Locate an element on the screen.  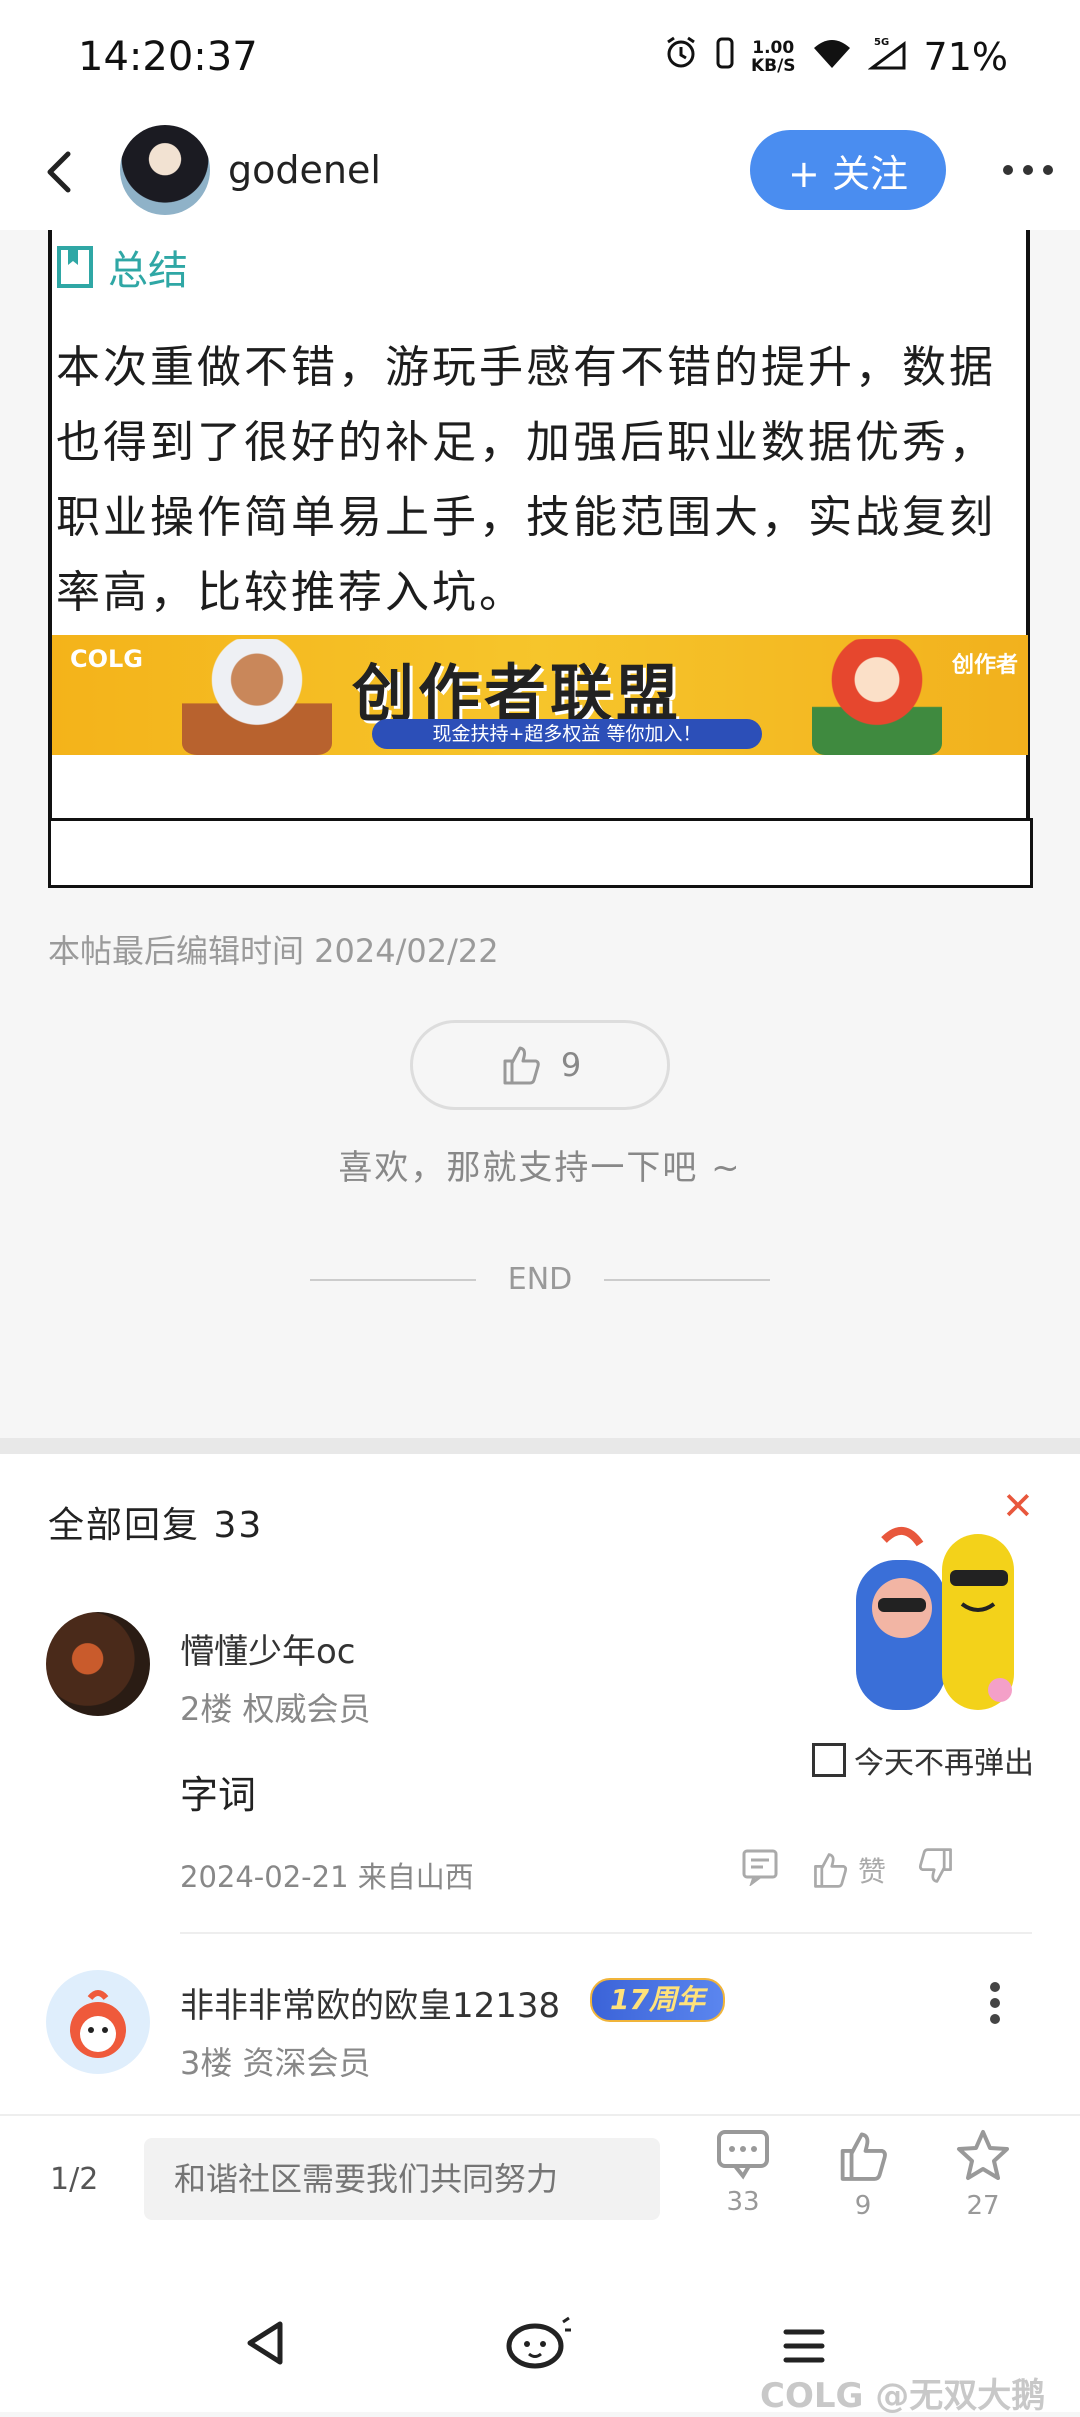
bookmark-book-icon is located at coordinates (75, 267).